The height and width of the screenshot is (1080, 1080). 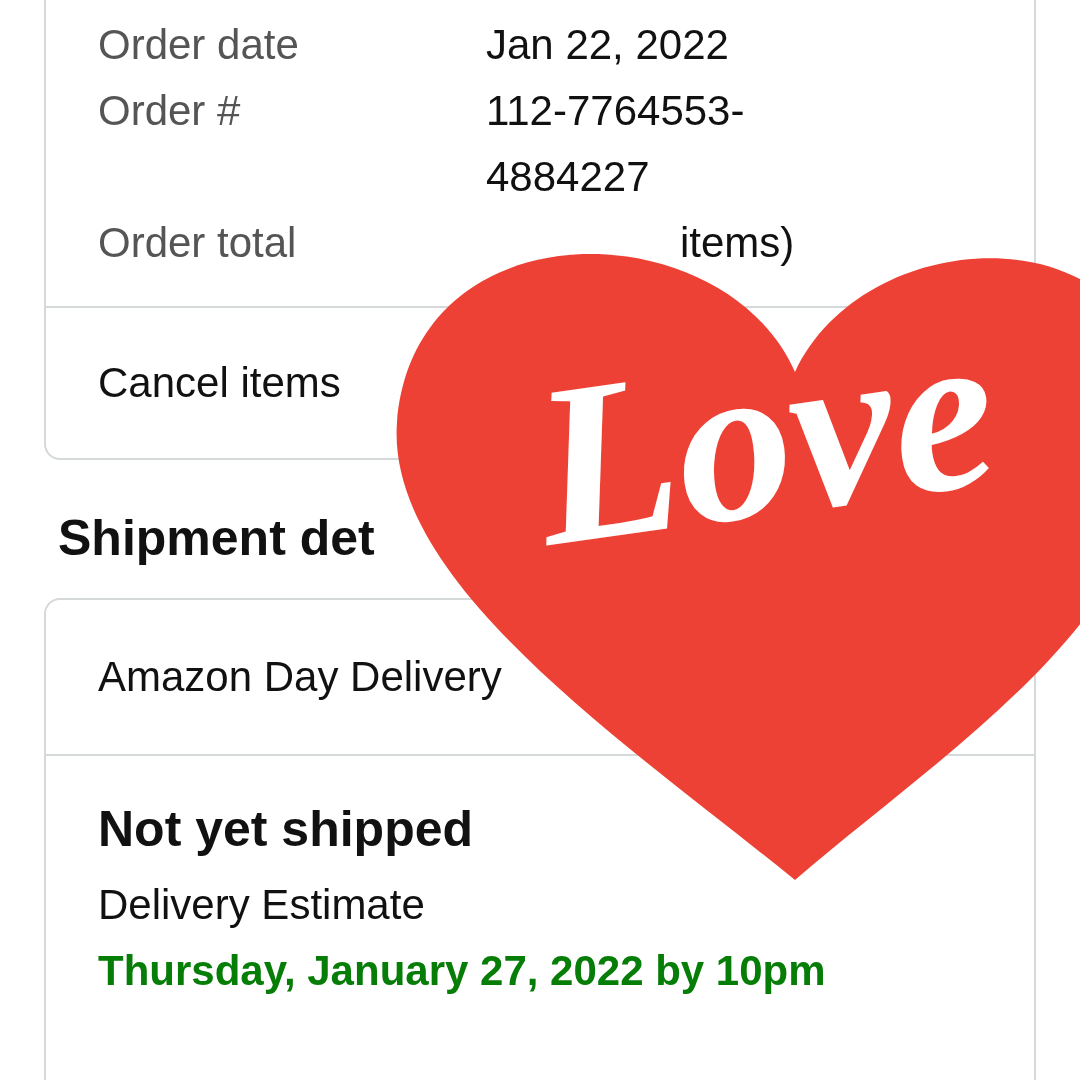 What do you see at coordinates (737, 243) in the screenshot?
I see `field-value: items)` at bounding box center [737, 243].